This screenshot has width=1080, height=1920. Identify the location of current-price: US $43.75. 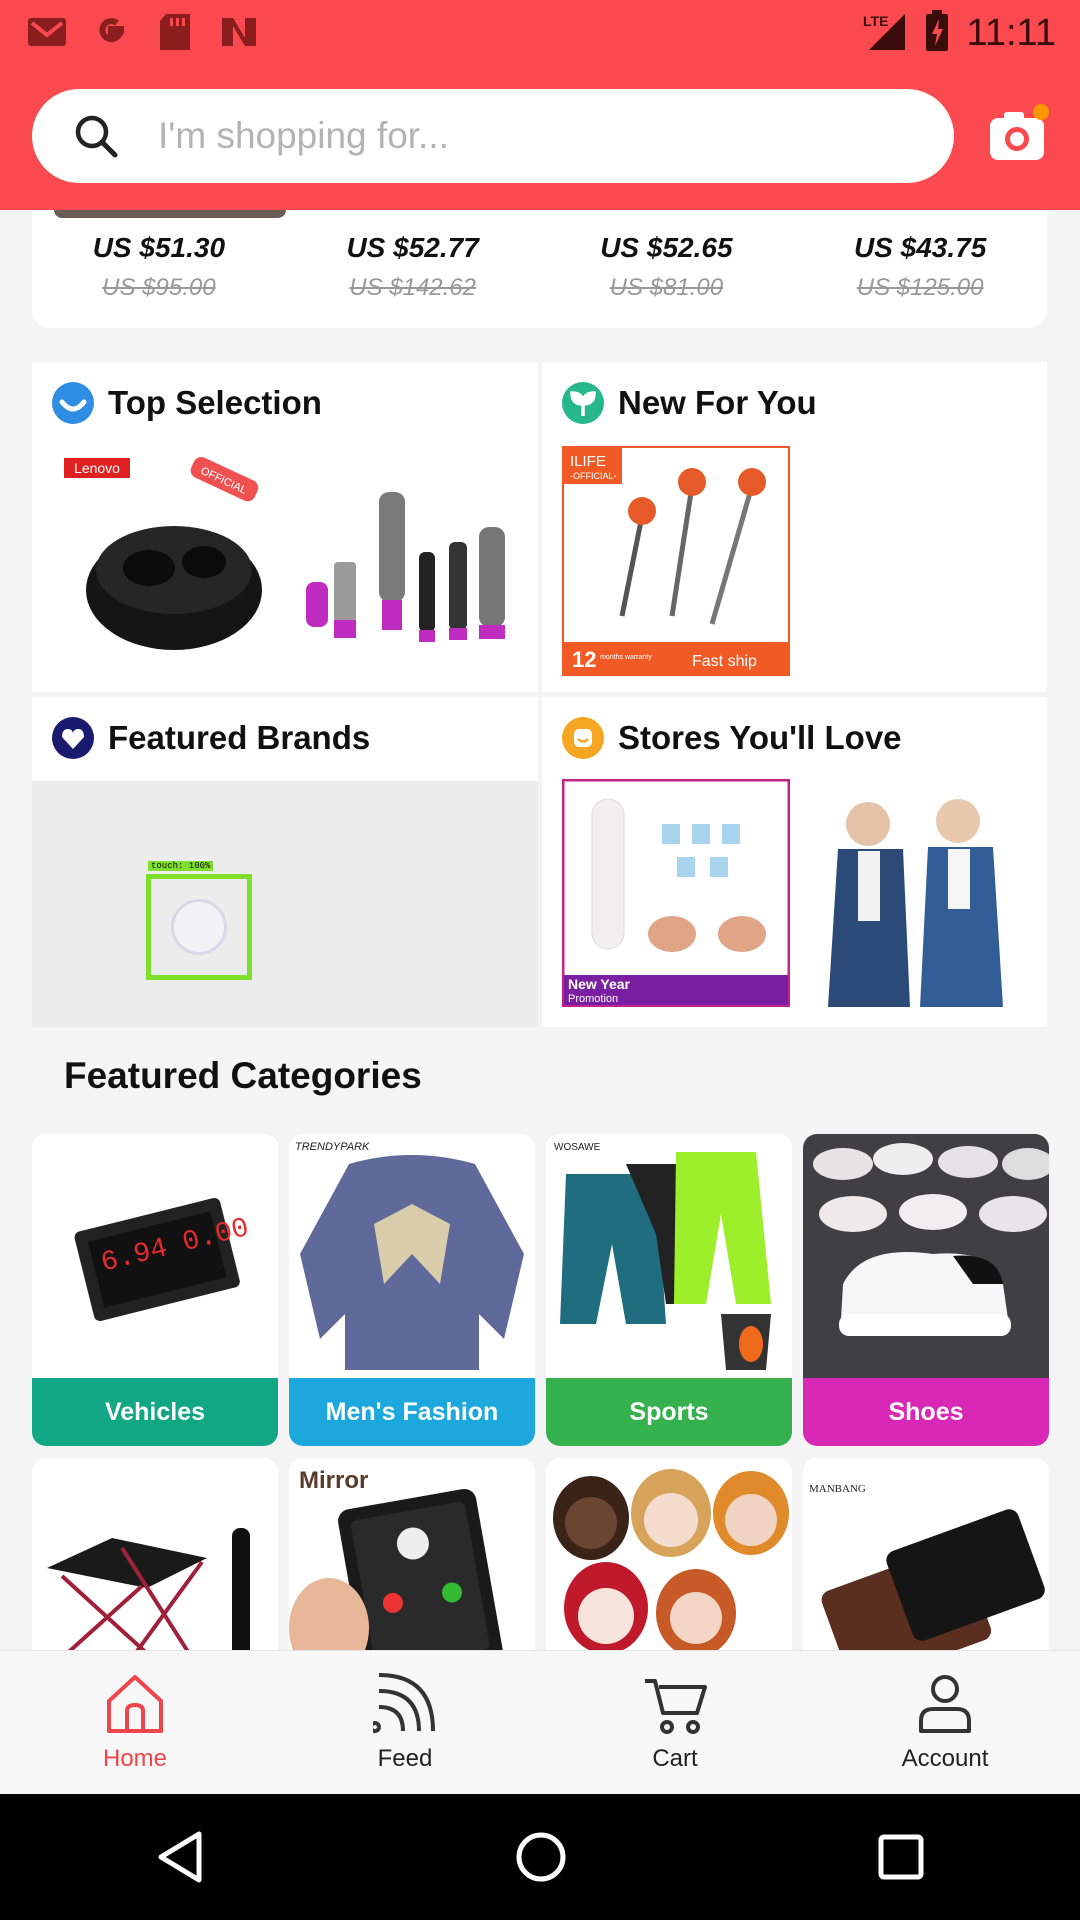
(920, 247).